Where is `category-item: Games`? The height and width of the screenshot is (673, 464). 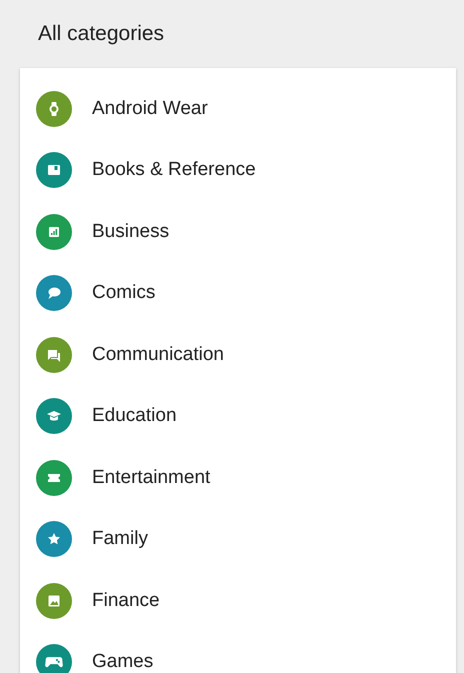 category-item: Games is located at coordinates (238, 652).